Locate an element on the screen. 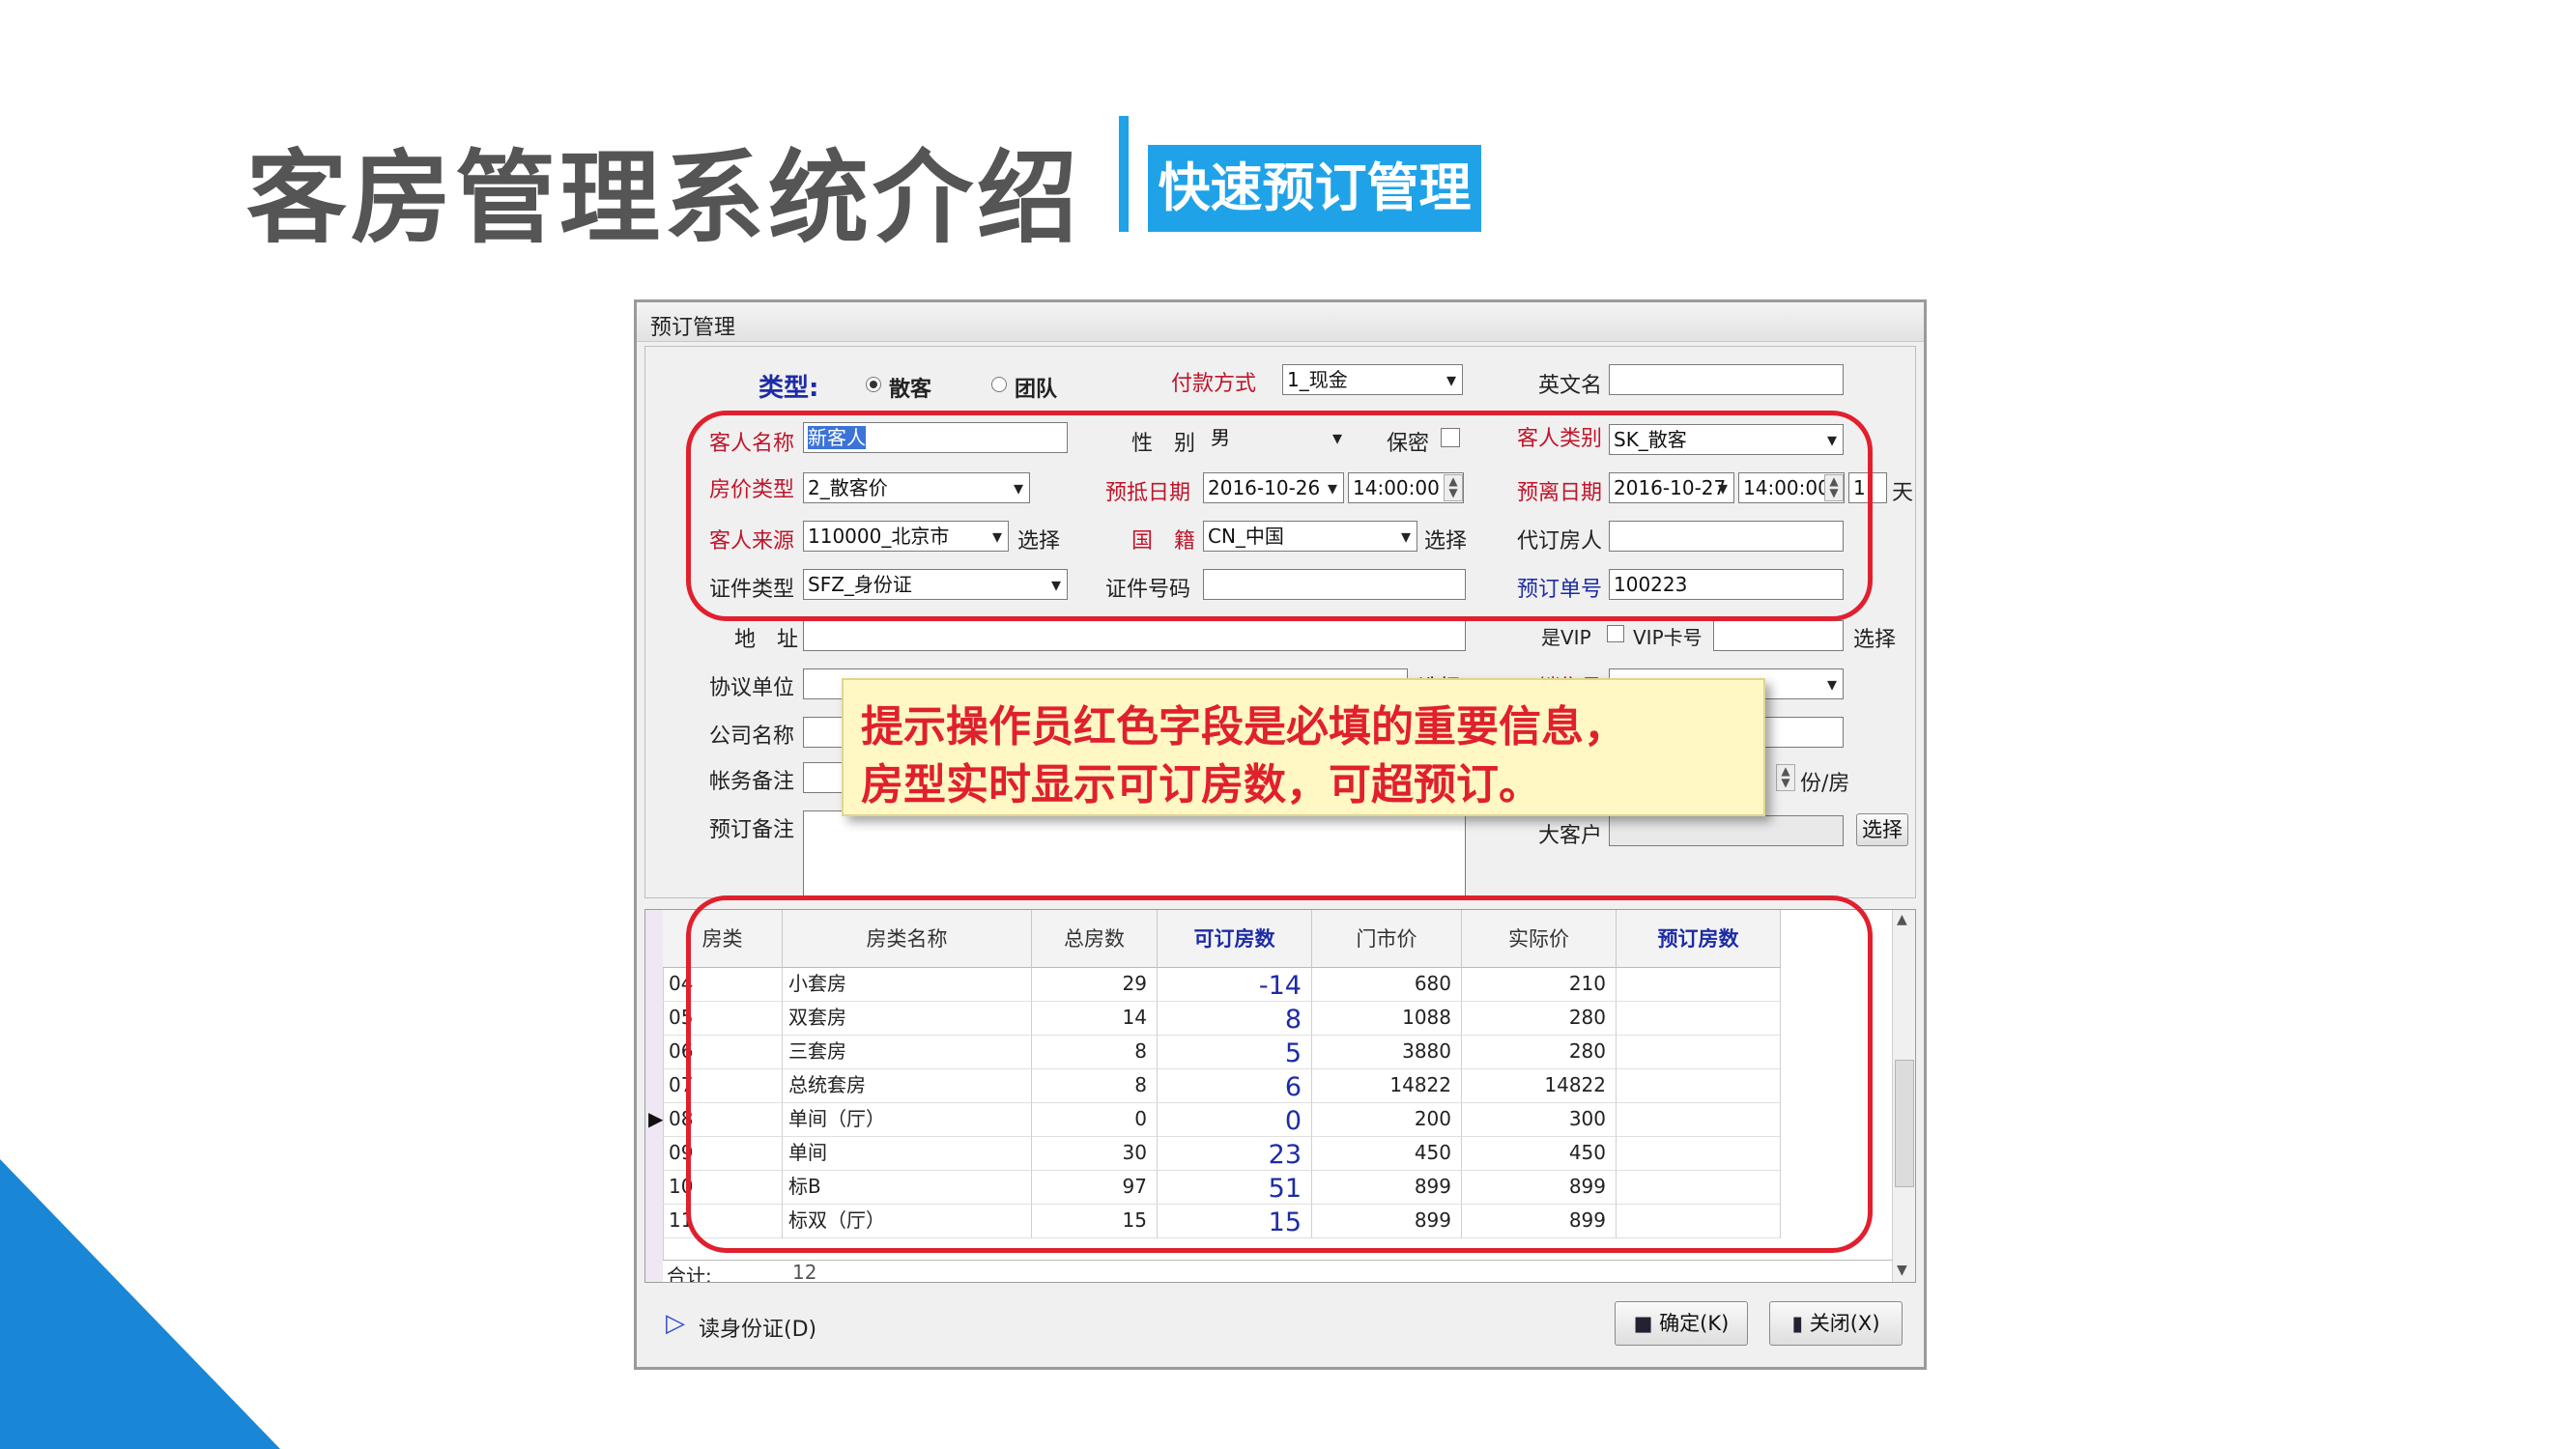  english-name-label: 英文名 is located at coordinates (1571, 386).